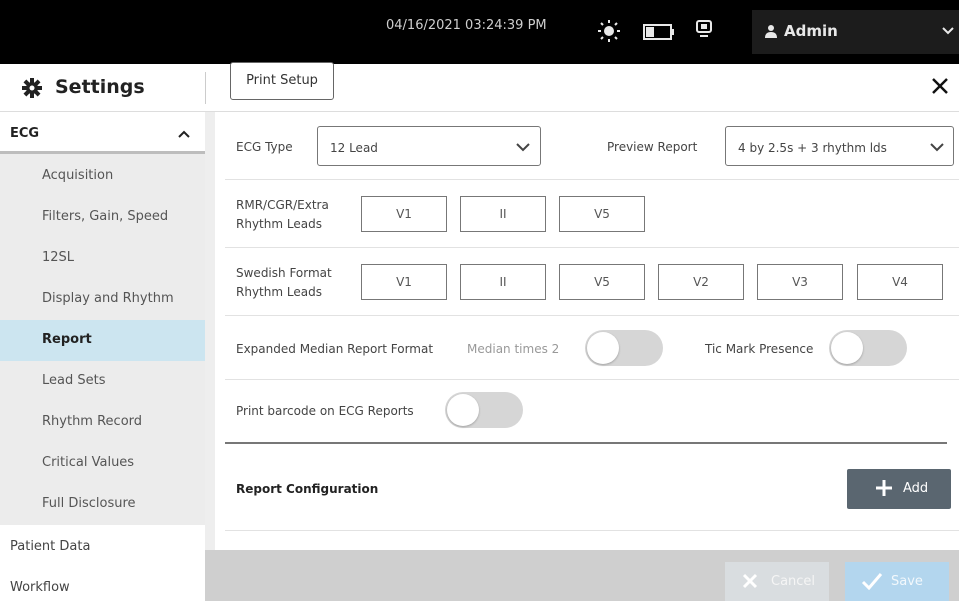 This screenshot has height=601, width=959. What do you see at coordinates (74, 380) in the screenshot?
I see `sidebar-item-label: Lead Sets` at bounding box center [74, 380].